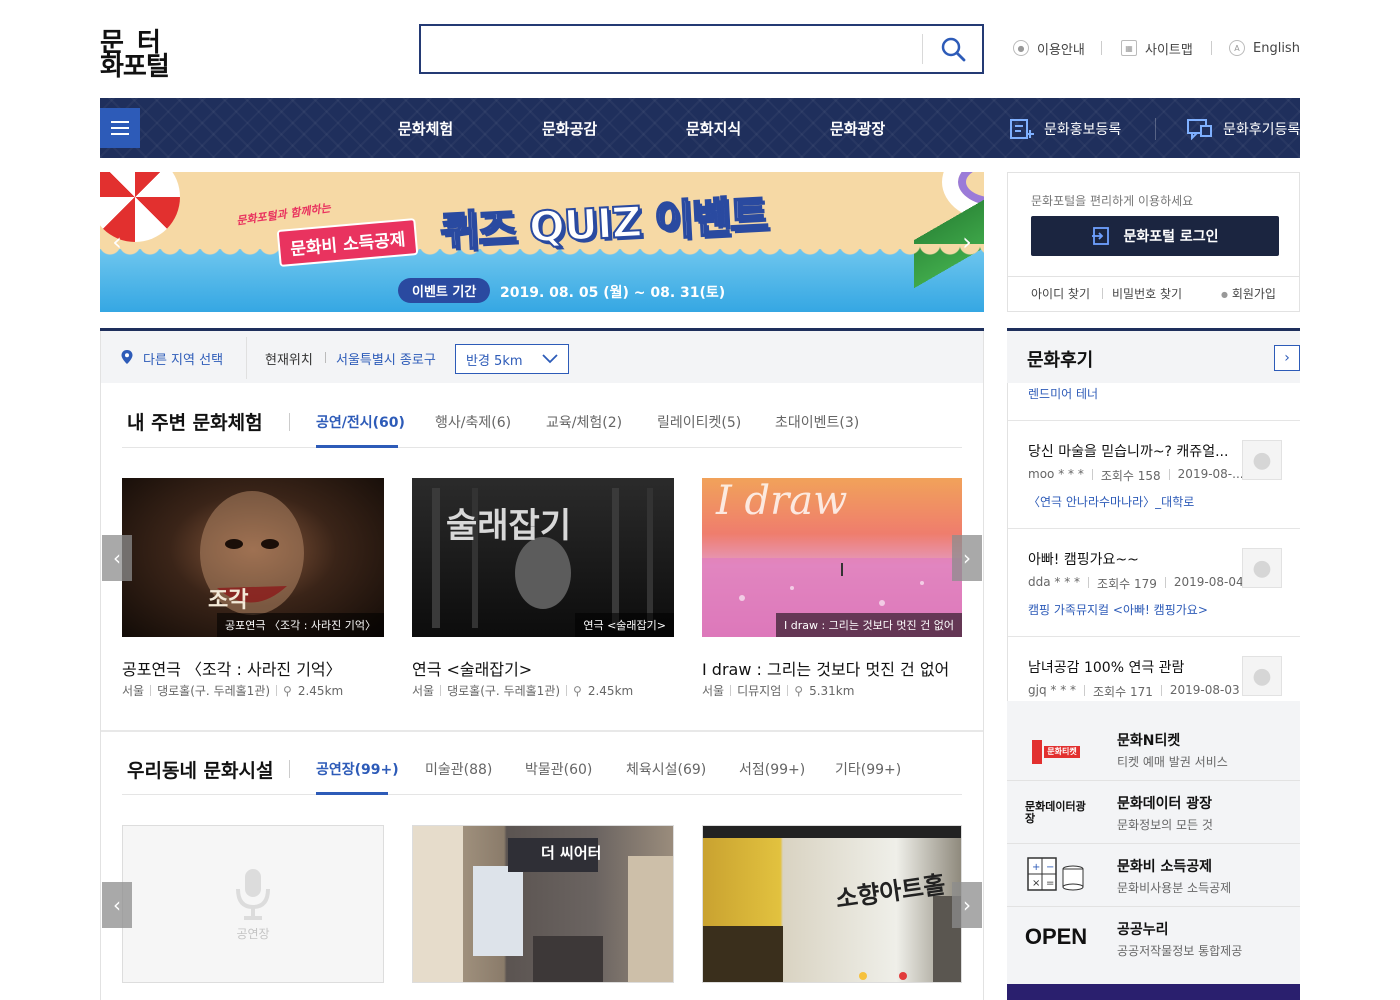 This screenshot has height=1000, width=1400. What do you see at coordinates (1153, 992) in the screenshot?
I see `bottom-promo-banner` at bounding box center [1153, 992].